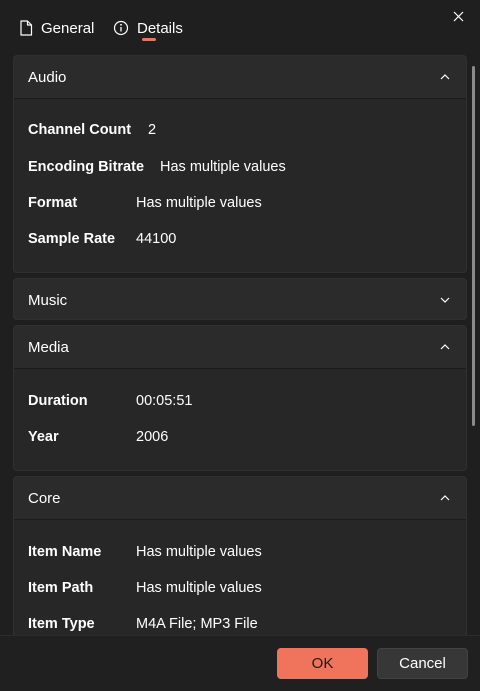 Image resolution: width=480 pixels, height=691 pixels. I want to click on property-row: Duration 00:05:51, so click(110, 401).